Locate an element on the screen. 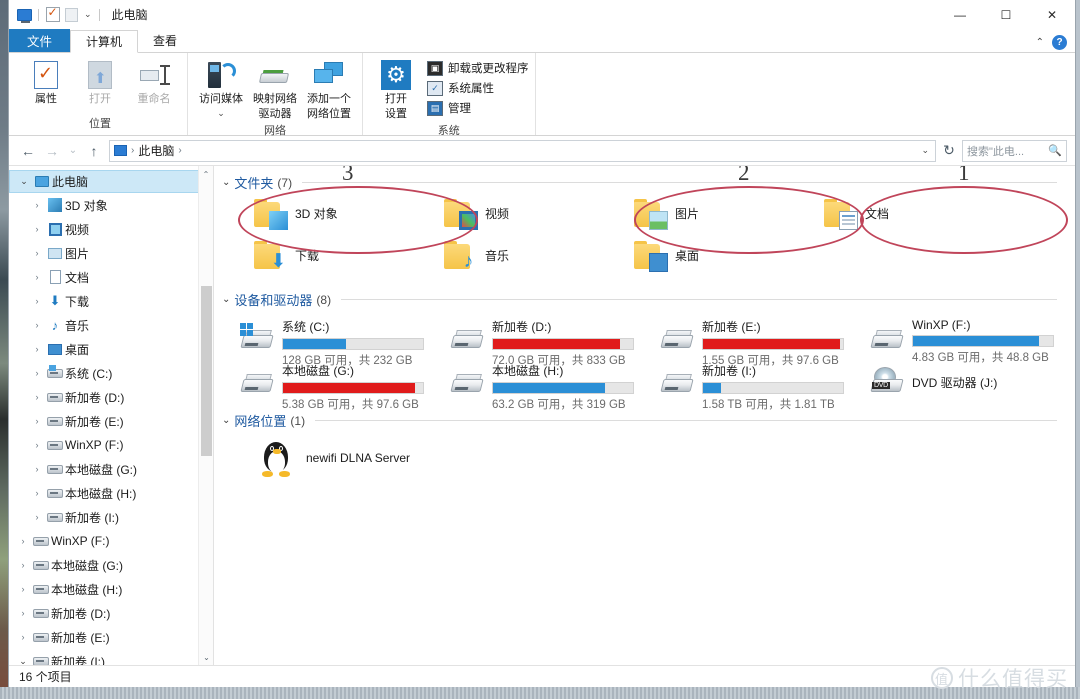 This screenshot has height=699, width=1080. drive-item: 系统 (C:) 128 GB 可用，共 232 GB is located at coordinates (335, 341).